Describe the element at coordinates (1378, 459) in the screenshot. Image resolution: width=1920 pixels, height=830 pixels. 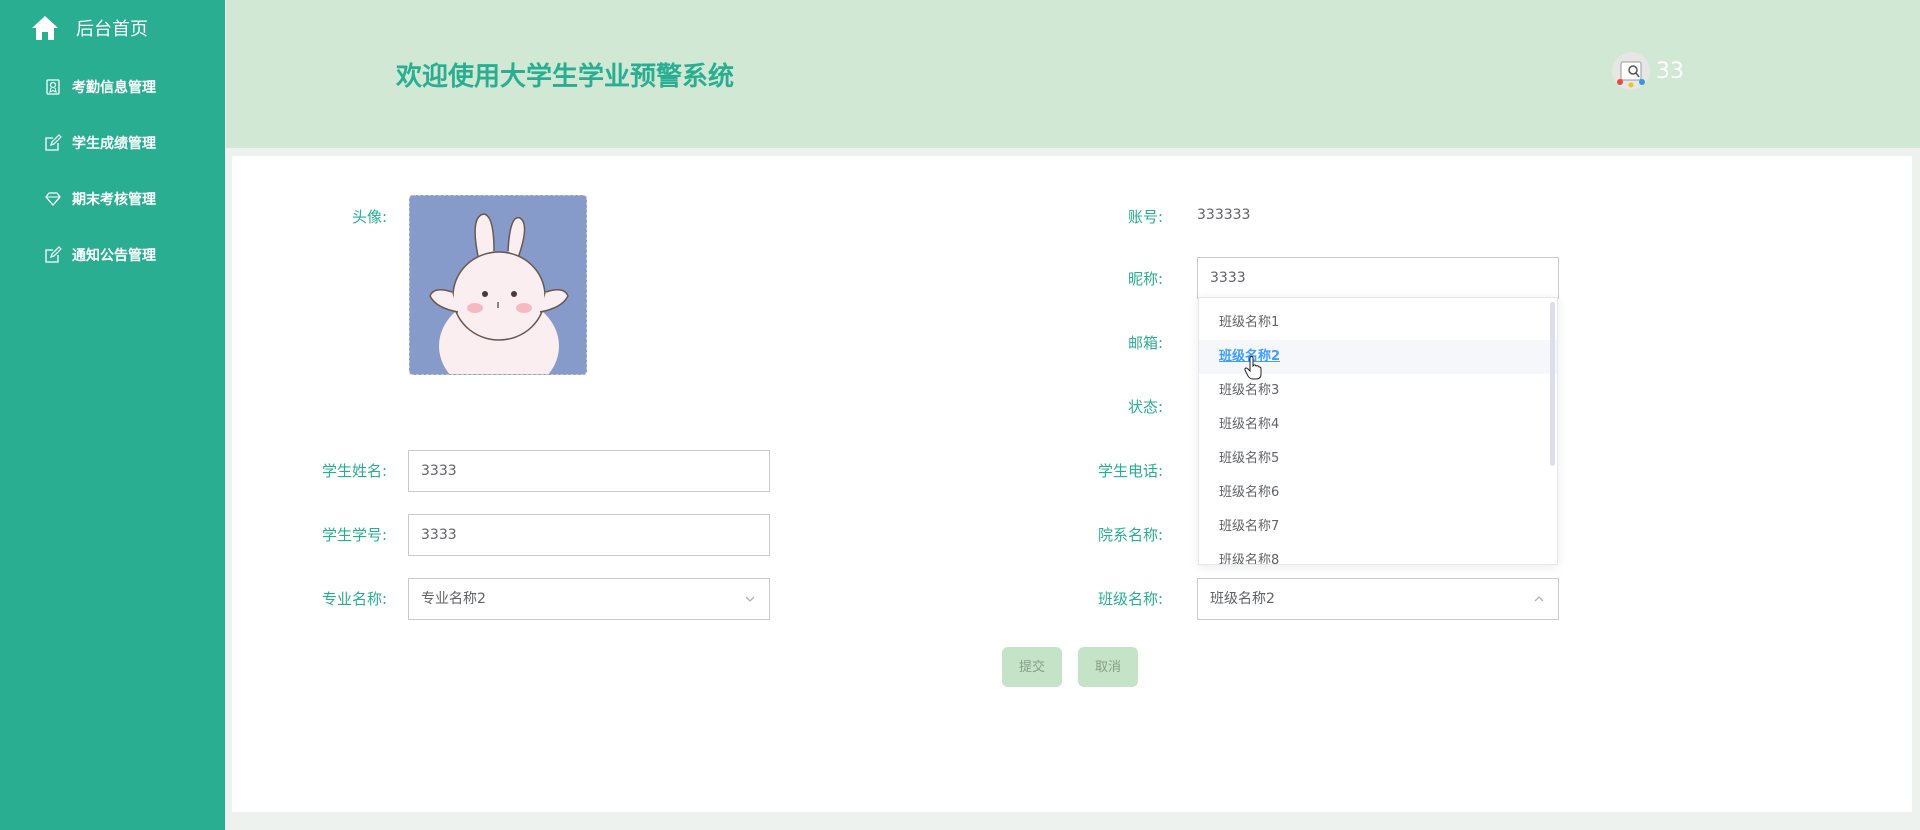
I see `dropdown-option: 班级名称5` at that location.